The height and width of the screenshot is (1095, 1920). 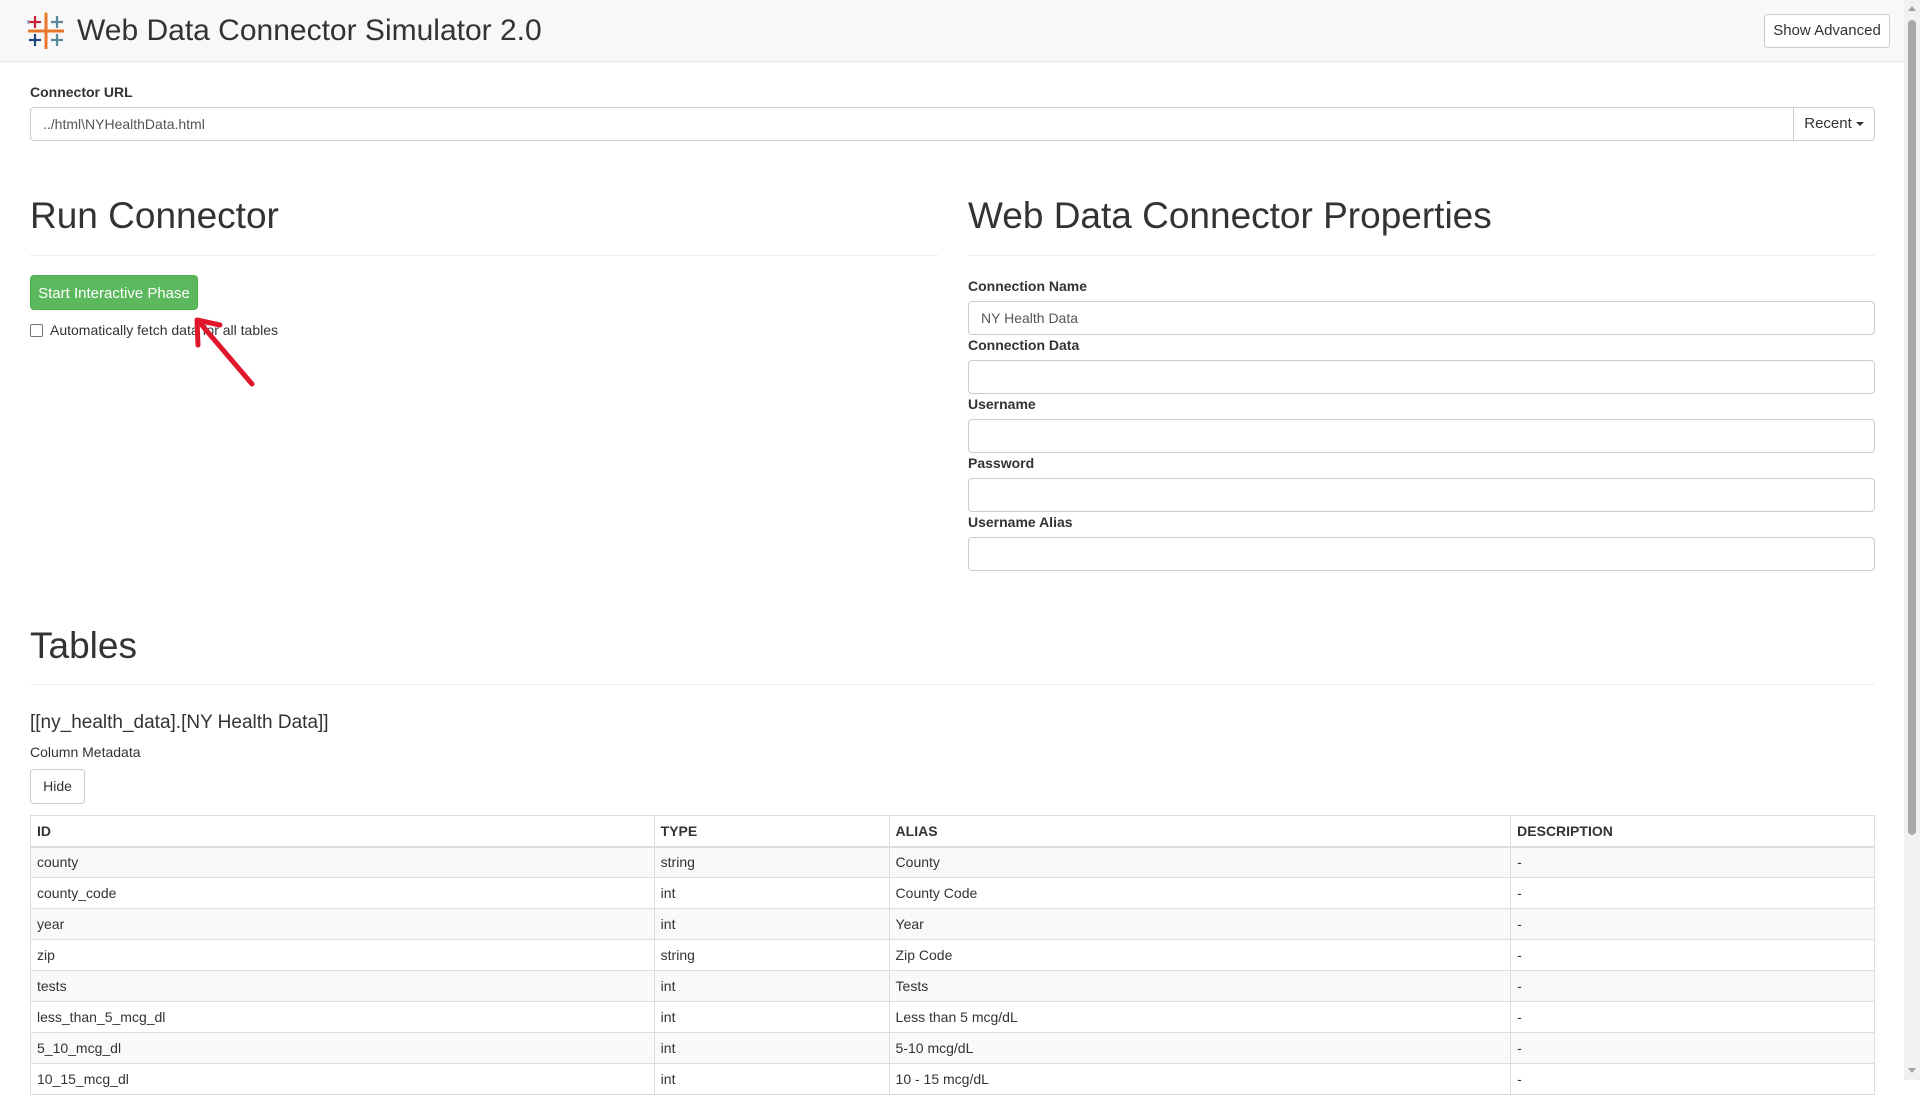 I want to click on table-row: zip string Zip Code -, so click(x=952, y=955).